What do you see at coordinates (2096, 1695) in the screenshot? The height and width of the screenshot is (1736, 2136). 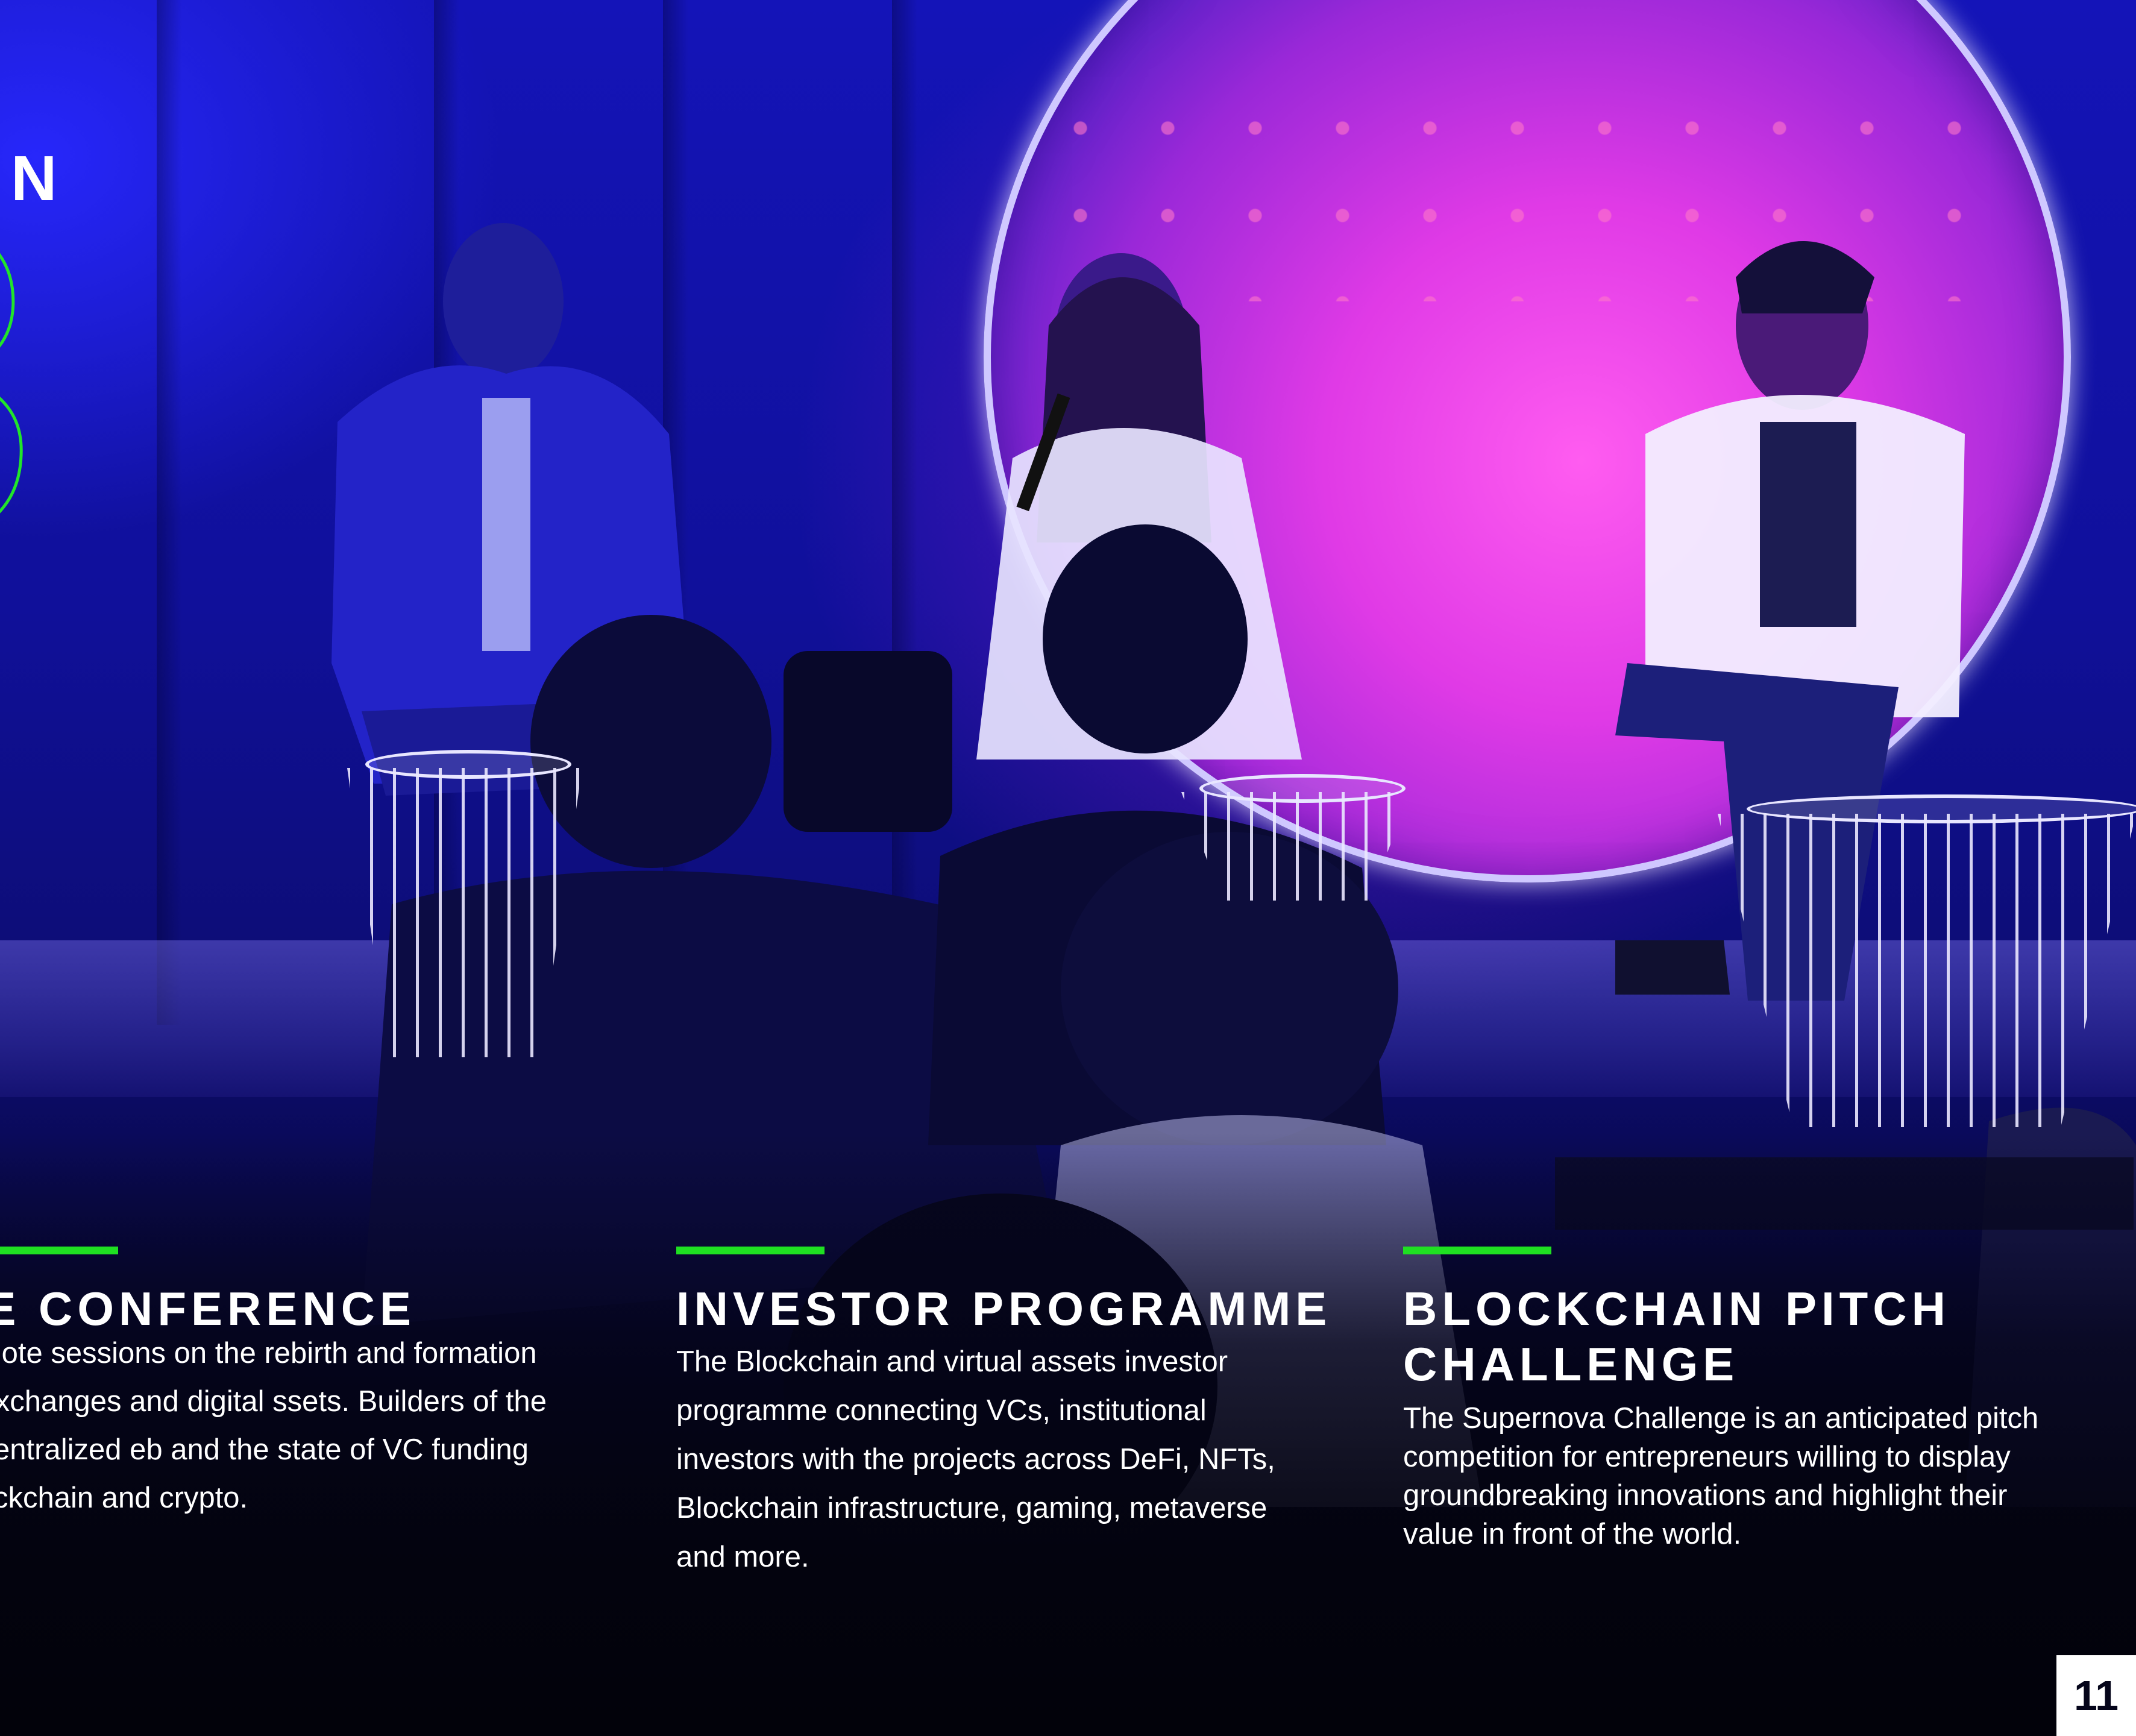 I see `page-number: 11` at bounding box center [2096, 1695].